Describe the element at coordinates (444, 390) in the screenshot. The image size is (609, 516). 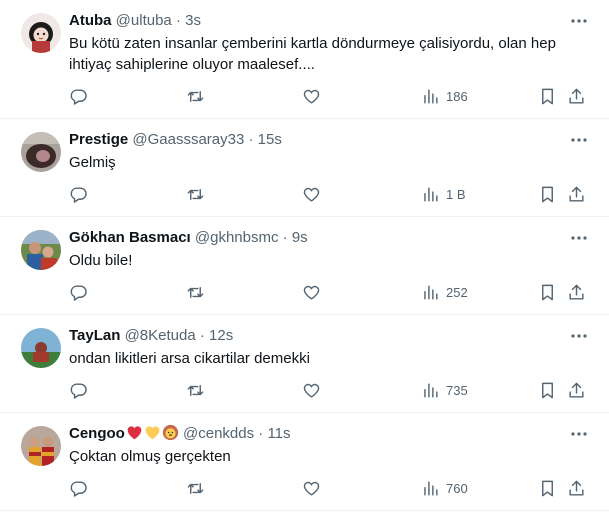
I see `views-button: 735` at that location.